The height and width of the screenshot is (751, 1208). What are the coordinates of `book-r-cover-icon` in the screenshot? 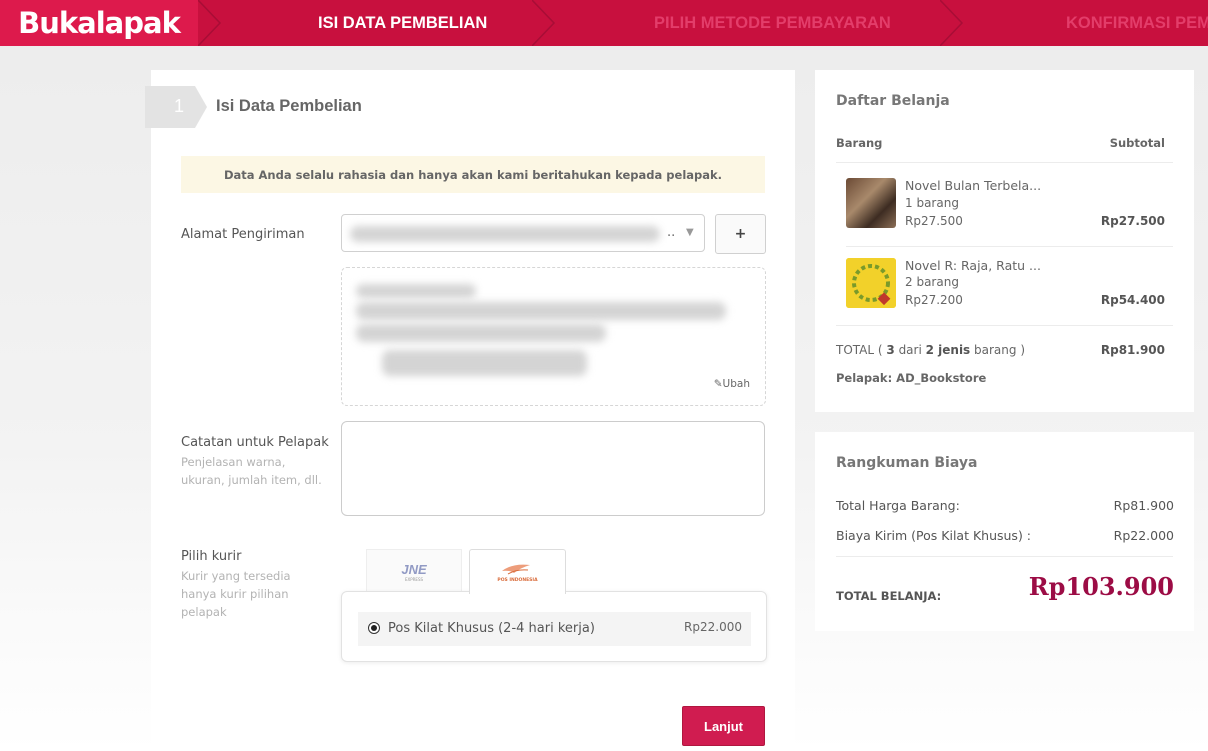 It's located at (871, 283).